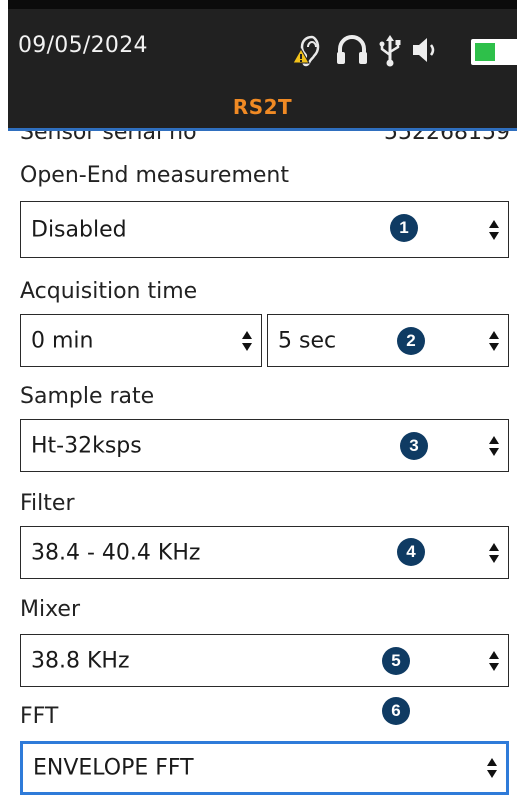 The height and width of the screenshot is (800, 517). What do you see at coordinates (154, 175) in the screenshot?
I see `open-end-label: Open-End measurement` at bounding box center [154, 175].